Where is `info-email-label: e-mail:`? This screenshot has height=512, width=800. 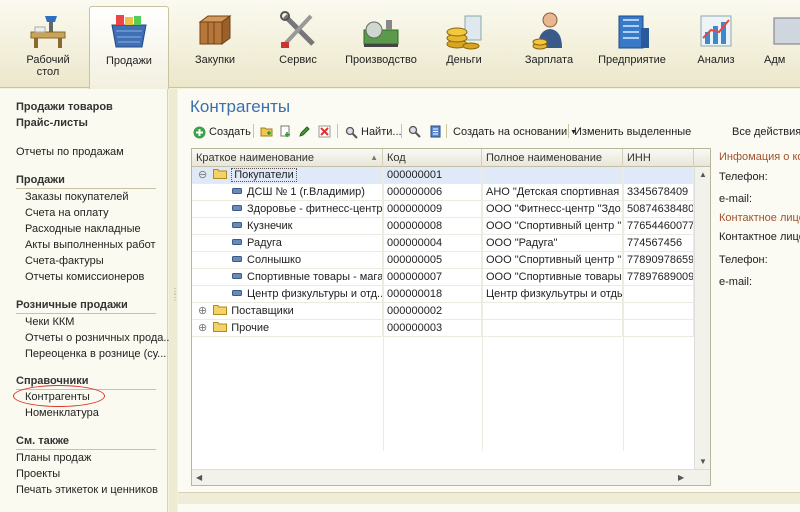
info-email-label: e-mail: is located at coordinates (736, 199).